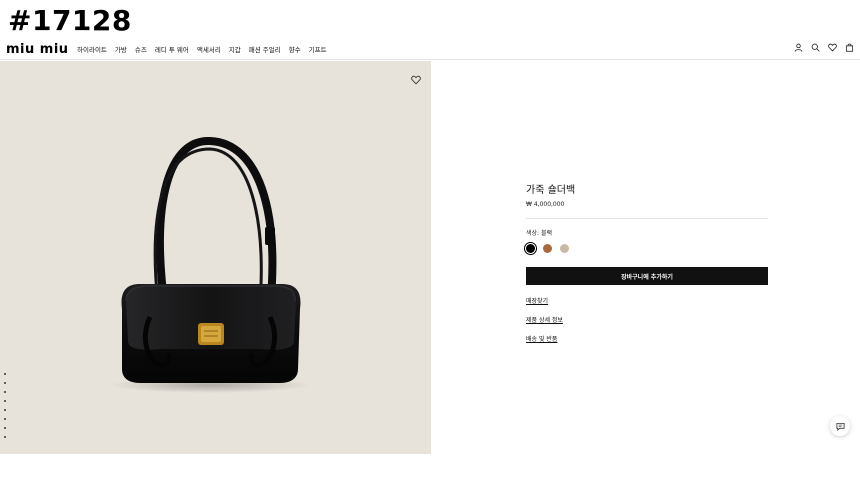 The height and width of the screenshot is (503, 860). I want to click on wishlist-heart-icon, so click(416, 77).